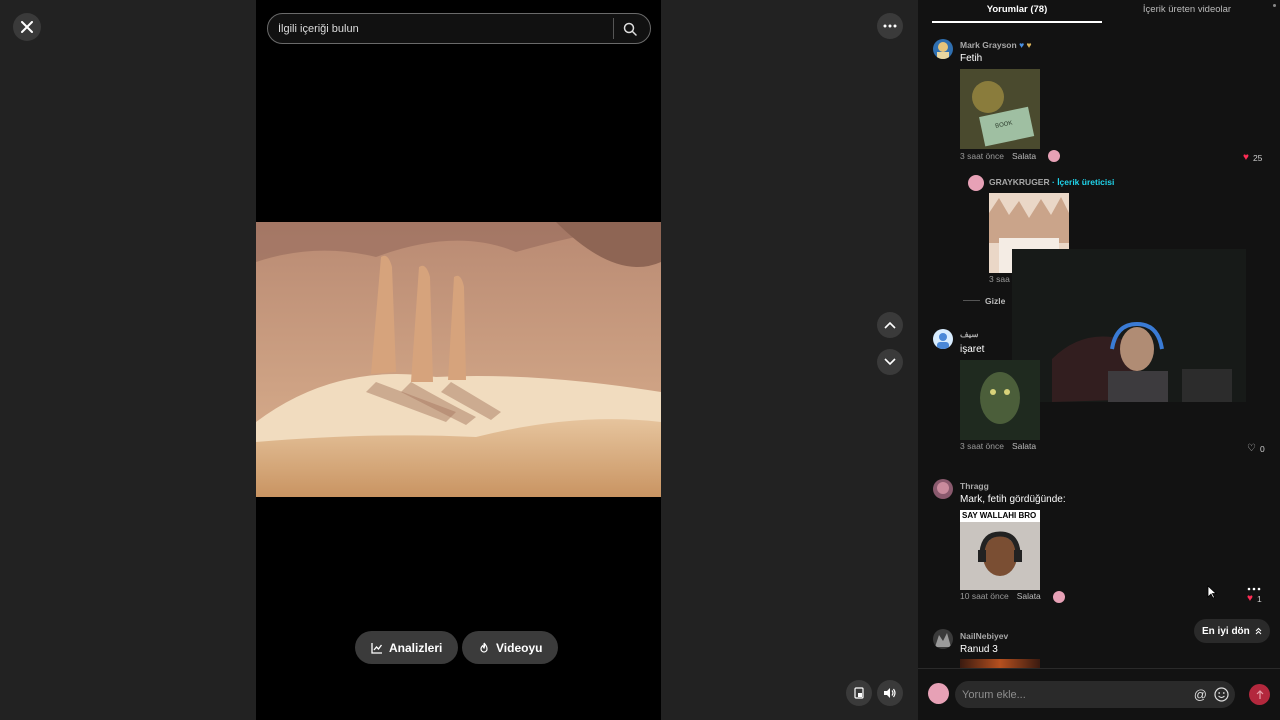 The width and height of the screenshot is (1280, 720). I want to click on hide-replies-button: Gizle, so click(995, 301).